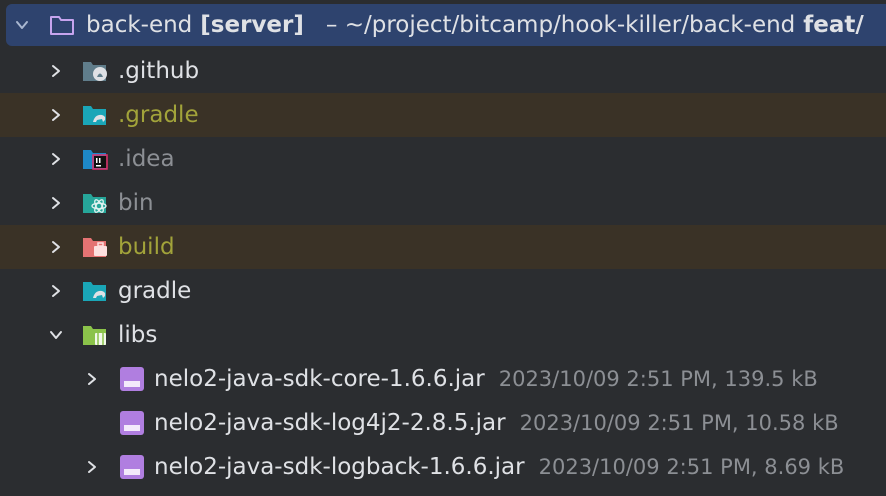 The image size is (886, 496). Describe the element at coordinates (62, 25) in the screenshot. I see `folder-icon` at that location.